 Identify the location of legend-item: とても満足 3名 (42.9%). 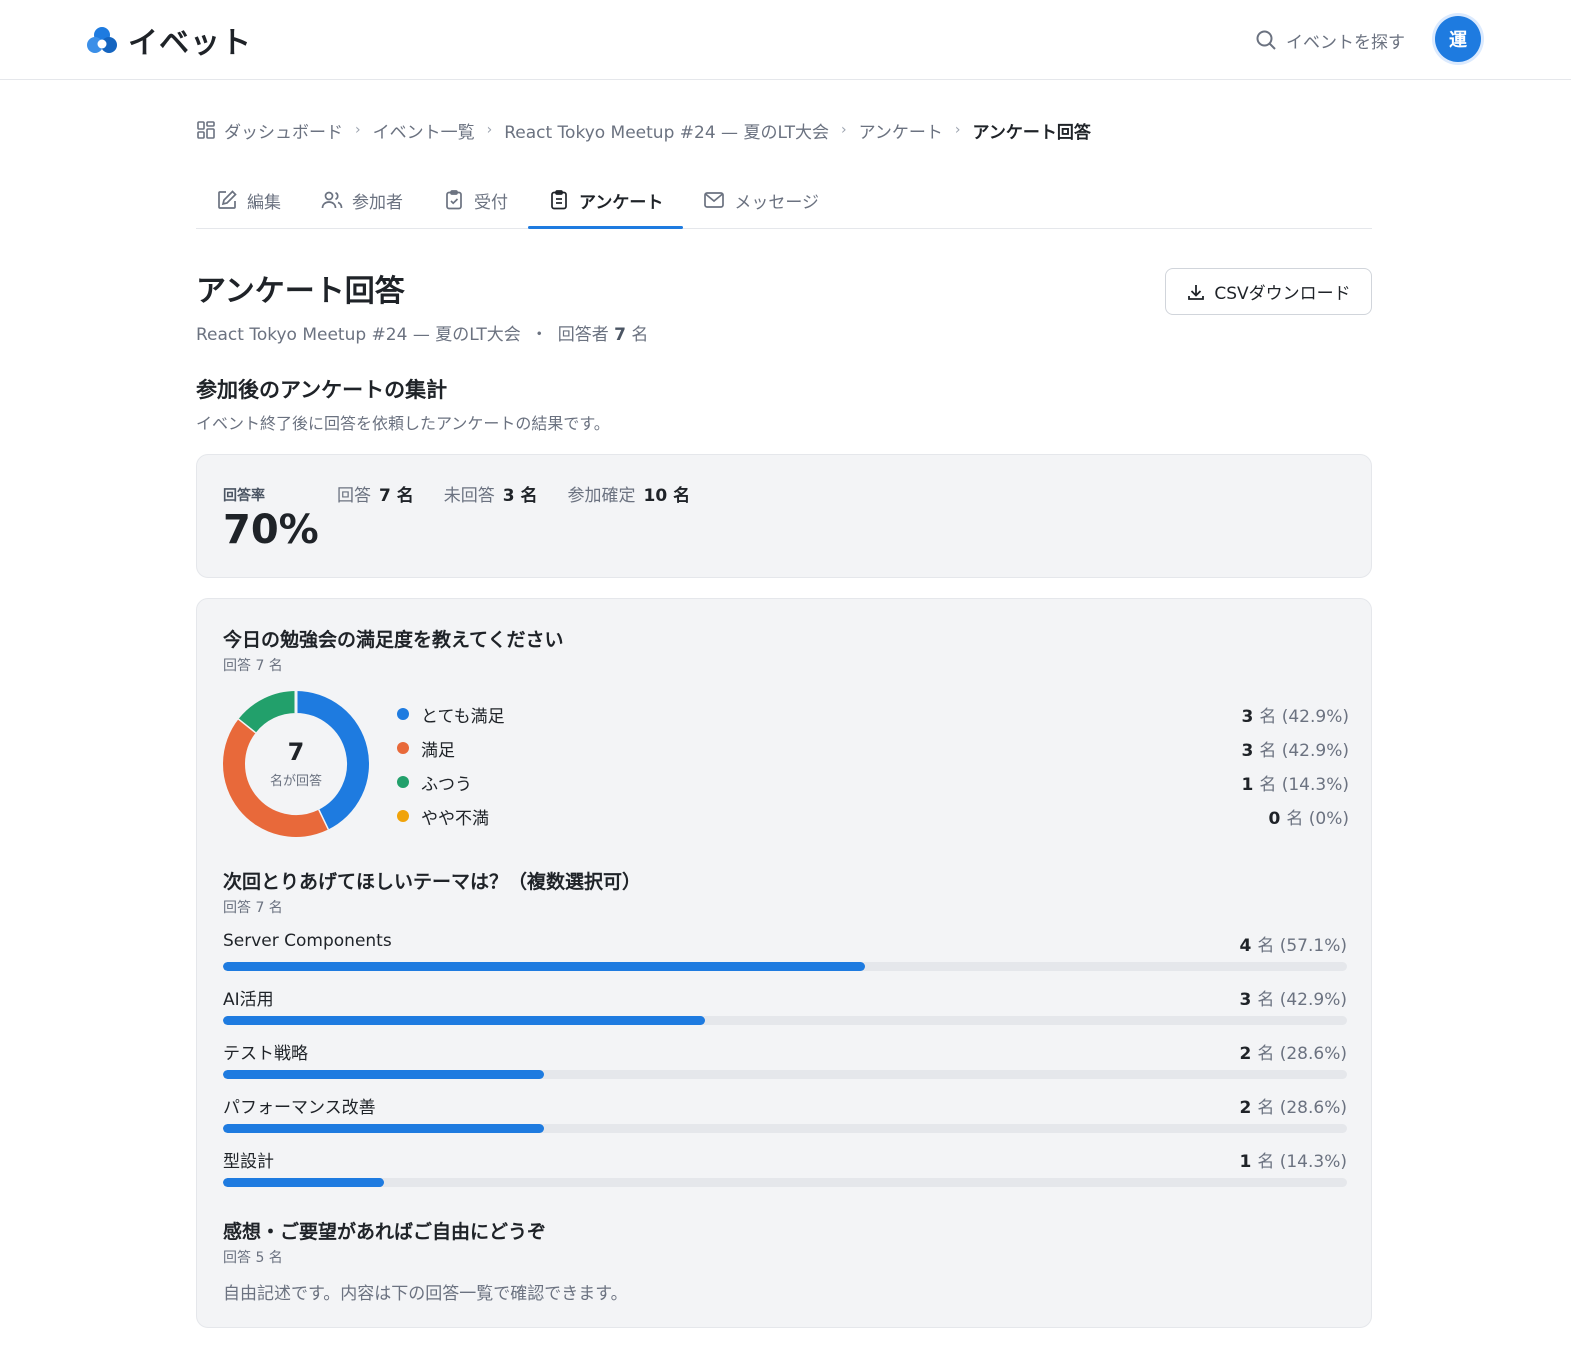
(873, 714).